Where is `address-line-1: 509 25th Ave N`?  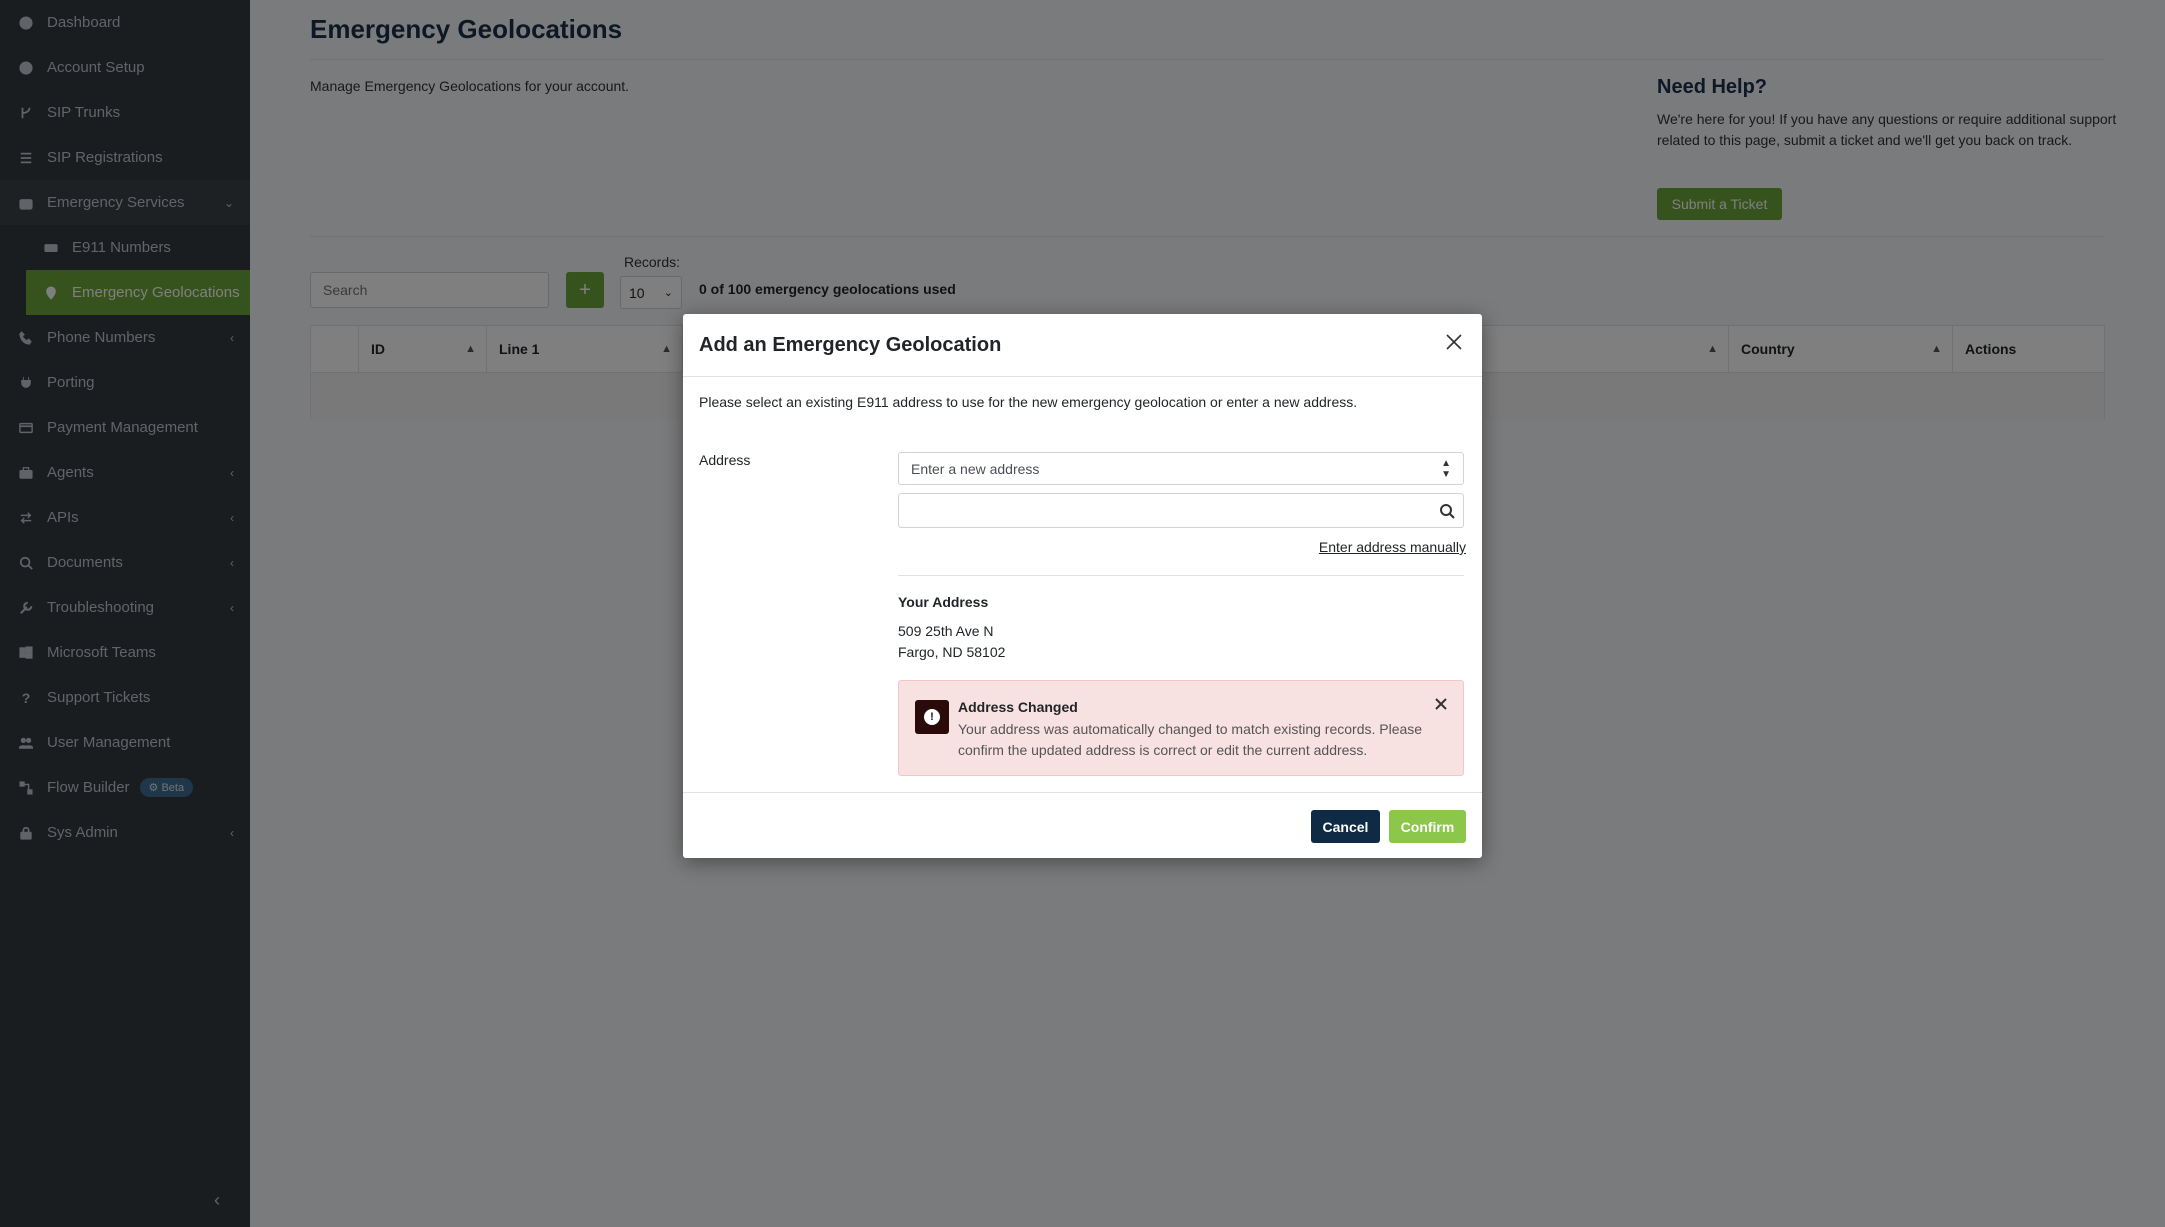
address-line-1: 509 25th Ave N is located at coordinates (946, 631).